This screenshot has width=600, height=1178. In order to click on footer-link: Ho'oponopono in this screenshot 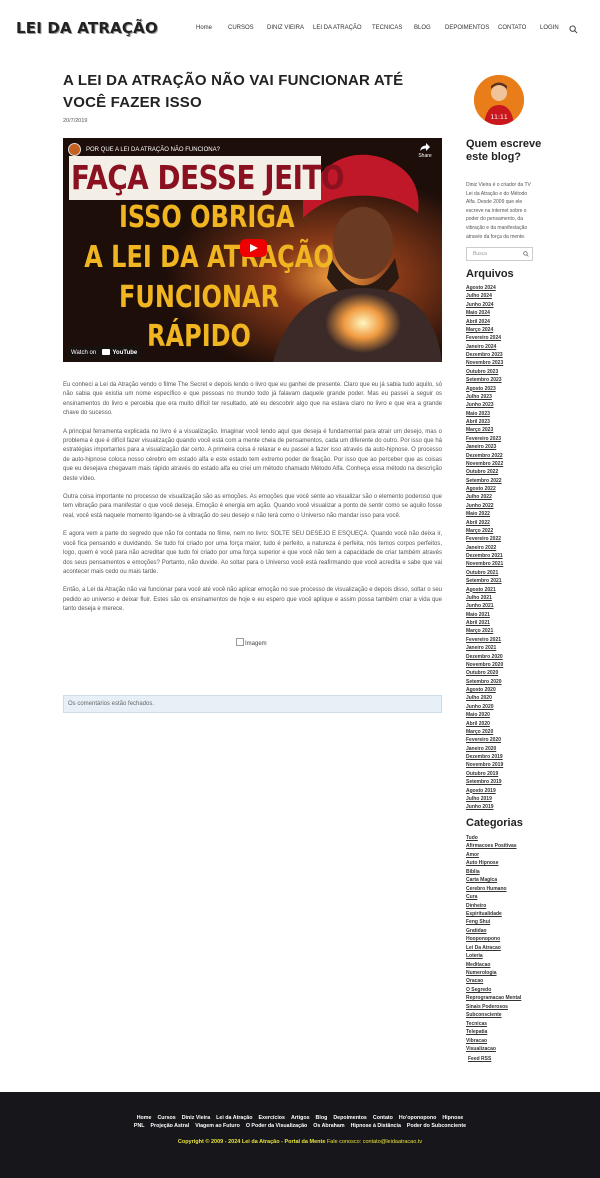, I will do `click(417, 1118)`.